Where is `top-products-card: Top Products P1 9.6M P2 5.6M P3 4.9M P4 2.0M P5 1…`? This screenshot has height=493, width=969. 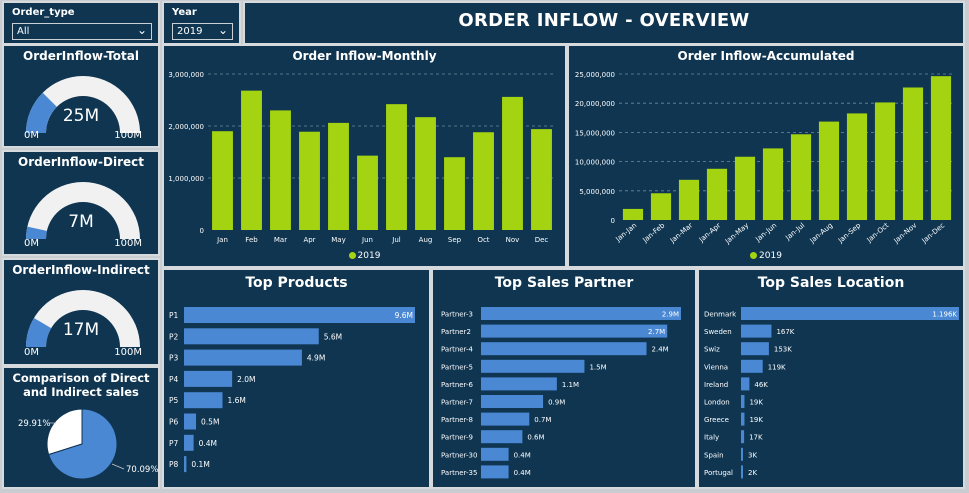 top-products-card: Top Products P1 9.6M P2 5.6M P3 4.9M P4 2.0M P5 1… is located at coordinates (296, 378).